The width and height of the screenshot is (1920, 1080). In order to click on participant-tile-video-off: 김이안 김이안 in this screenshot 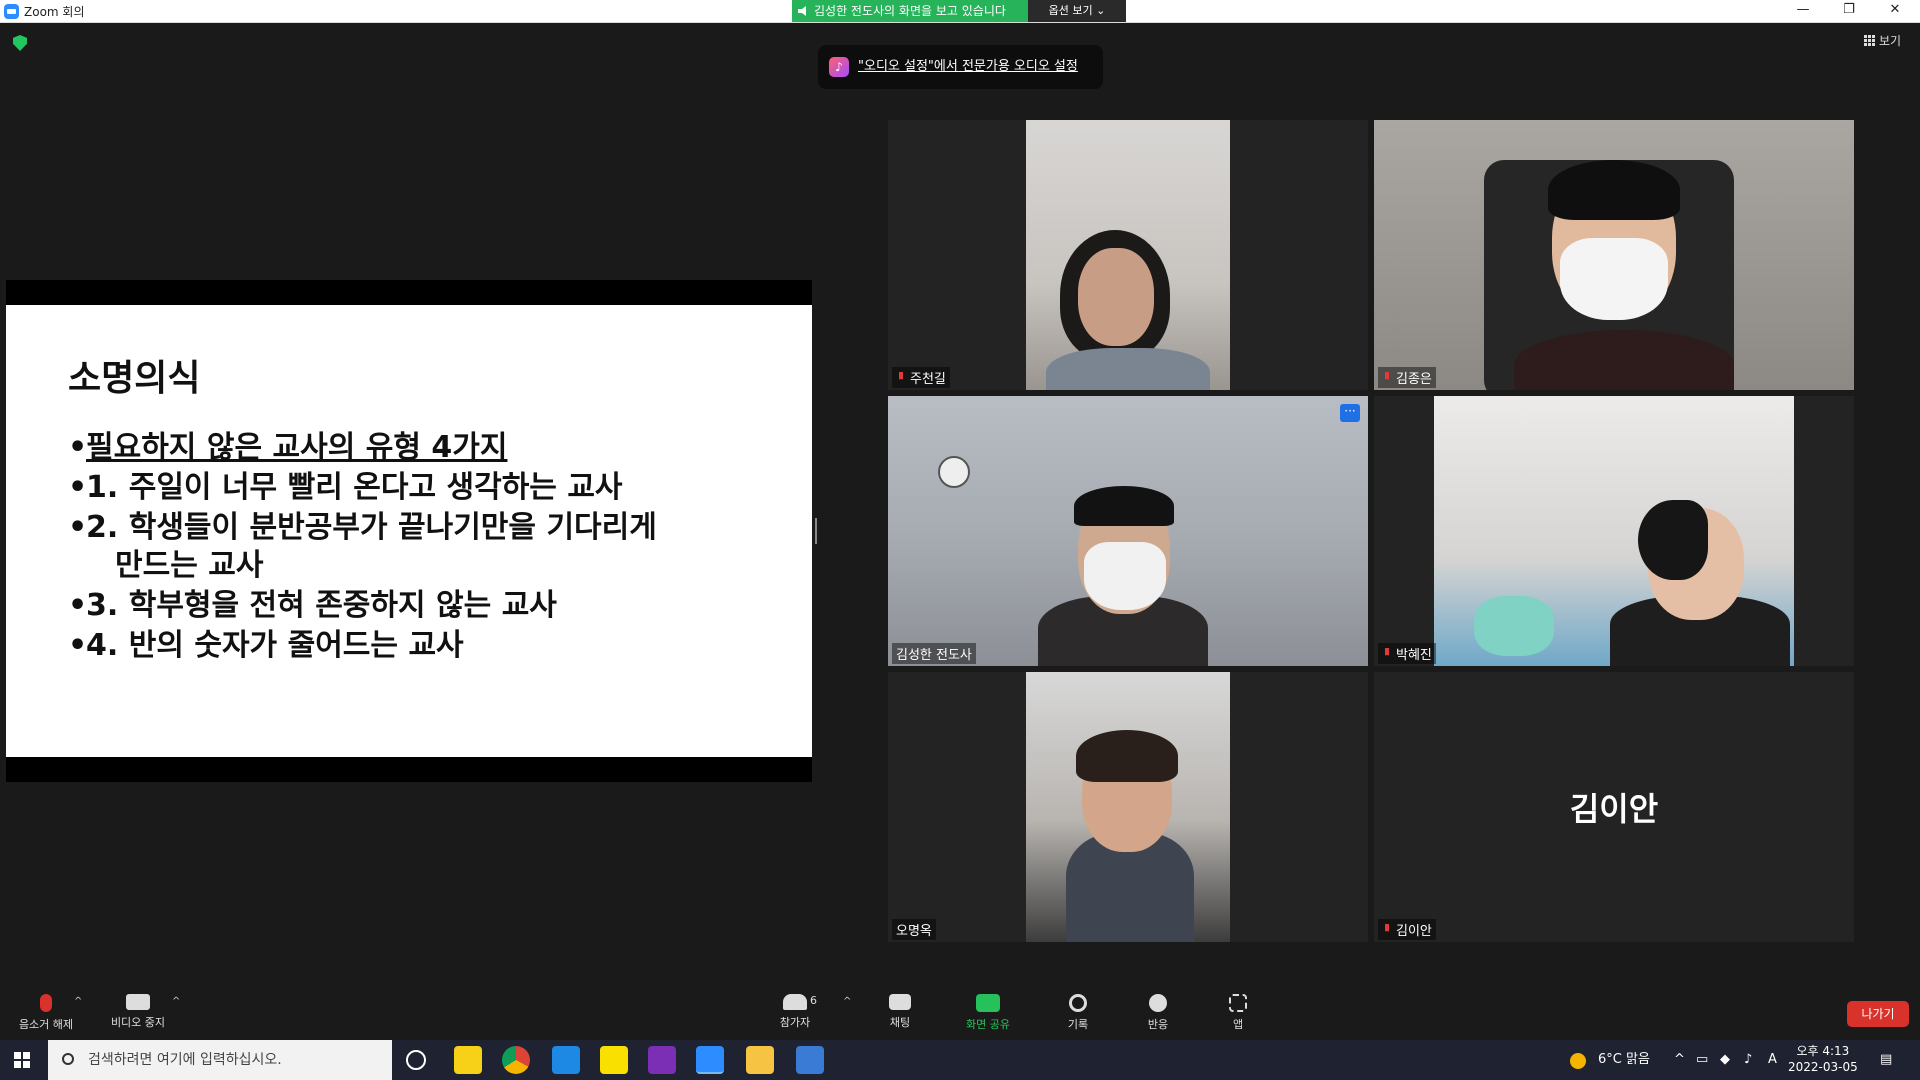, I will do `click(1614, 807)`.